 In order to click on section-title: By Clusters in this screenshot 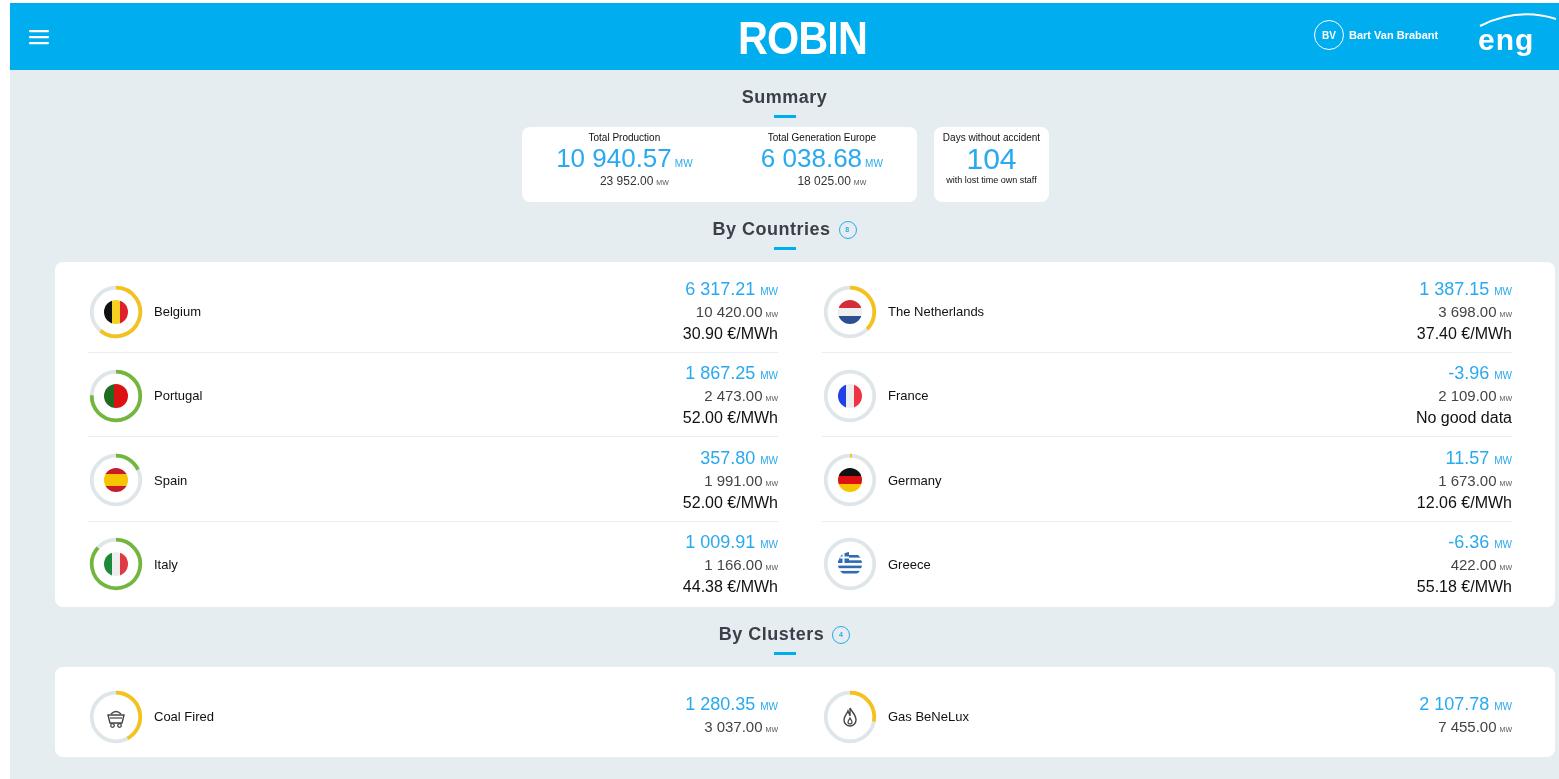, I will do `click(771, 634)`.